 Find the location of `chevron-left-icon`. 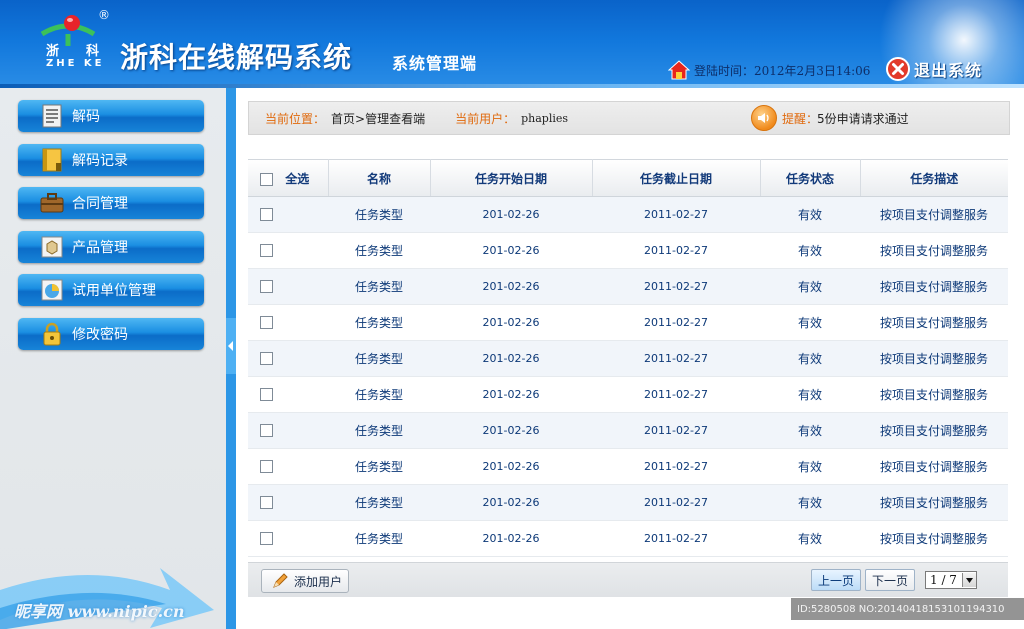

chevron-left-icon is located at coordinates (230, 346).